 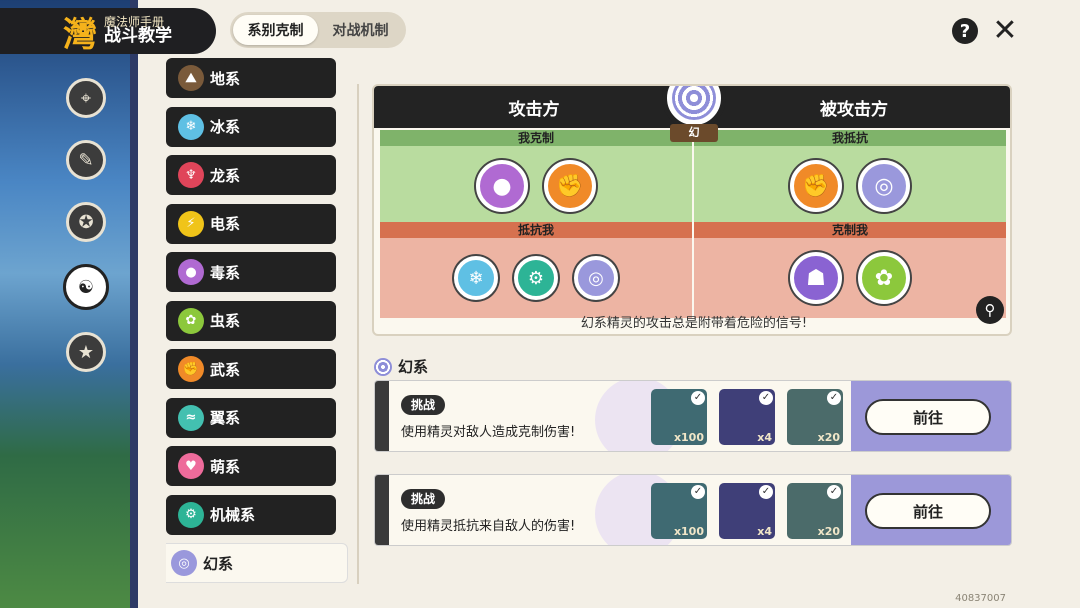 What do you see at coordinates (488, 432) in the screenshot?
I see `task-description: 使用精灵对敌人造成克制伤害!` at bounding box center [488, 432].